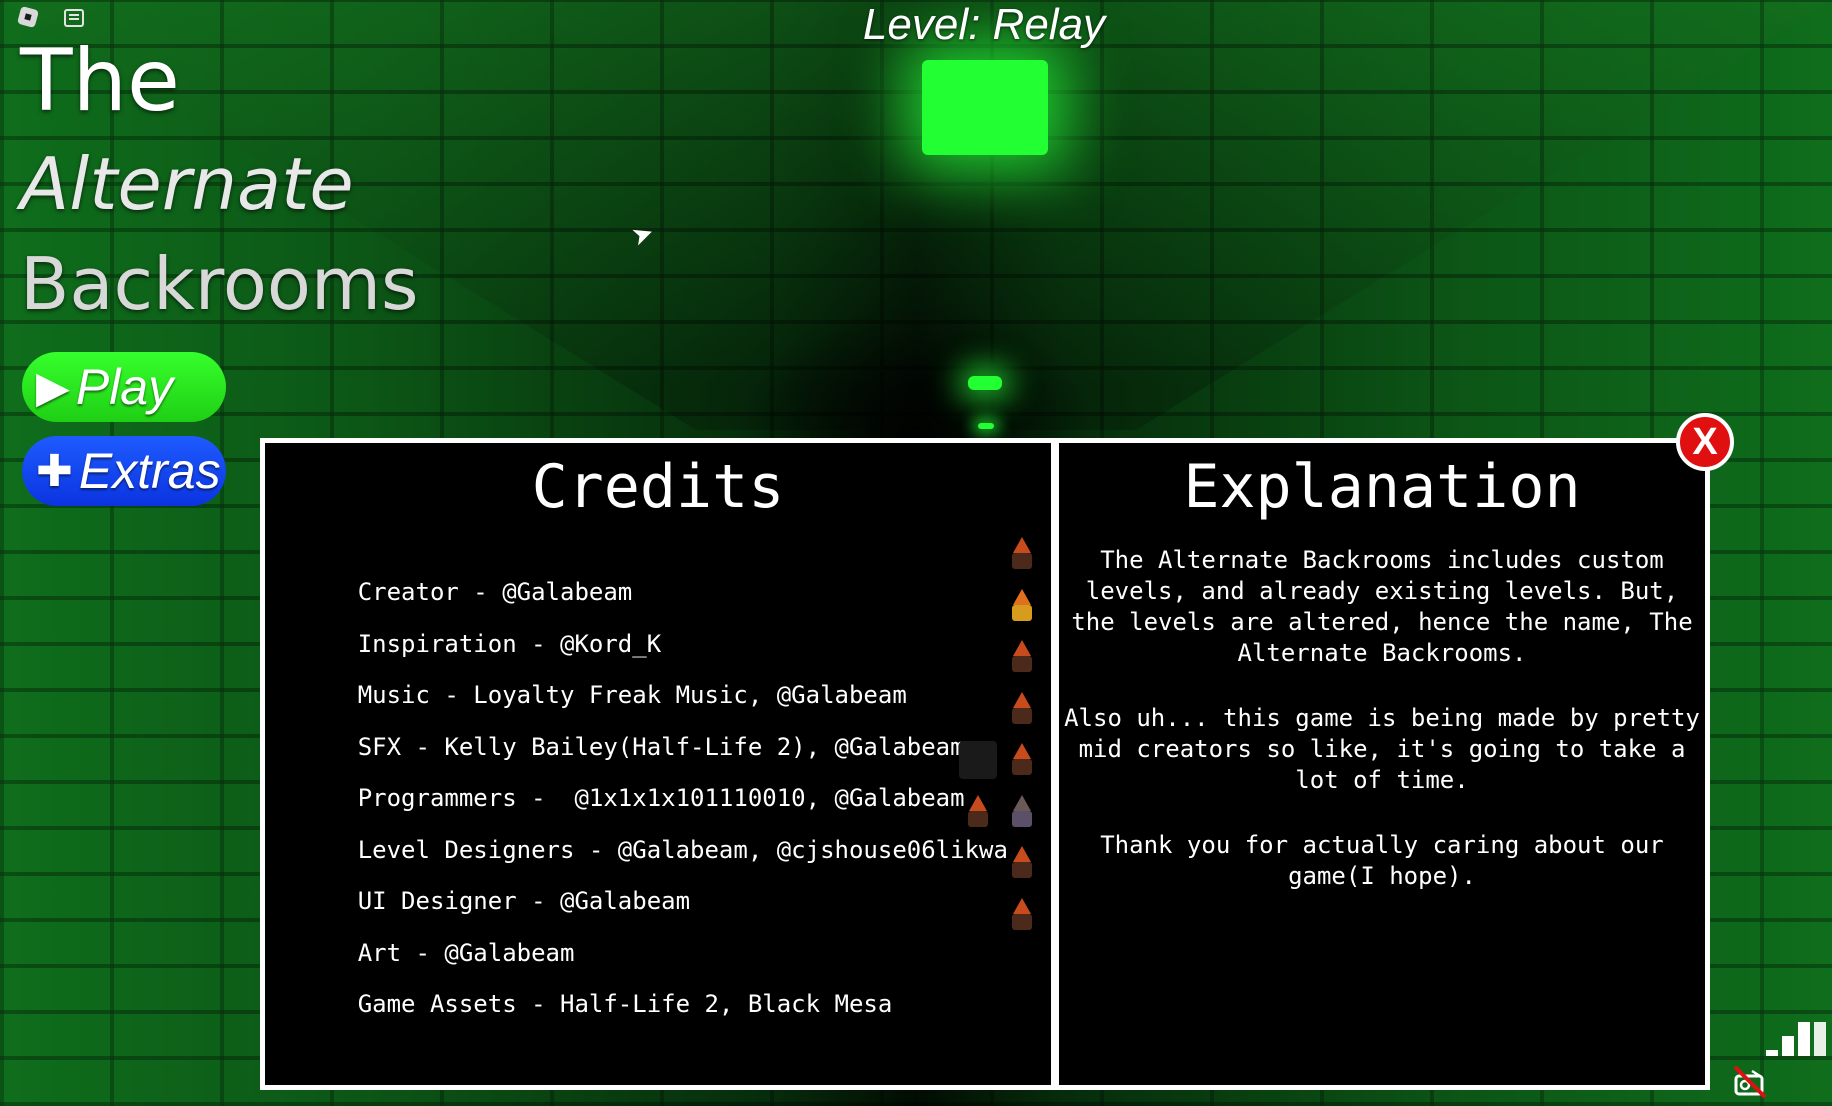 This screenshot has width=1832, height=1106. I want to click on game-title: The Alternate Backrooms, so click(219, 186).